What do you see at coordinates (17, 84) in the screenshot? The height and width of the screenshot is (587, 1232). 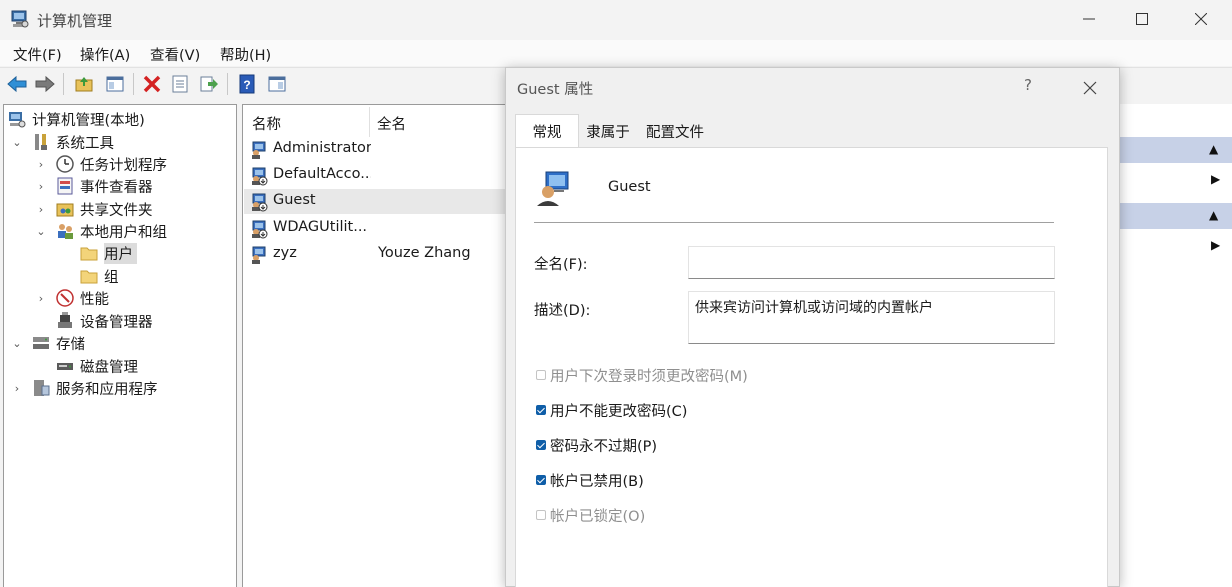 I see `back-button` at bounding box center [17, 84].